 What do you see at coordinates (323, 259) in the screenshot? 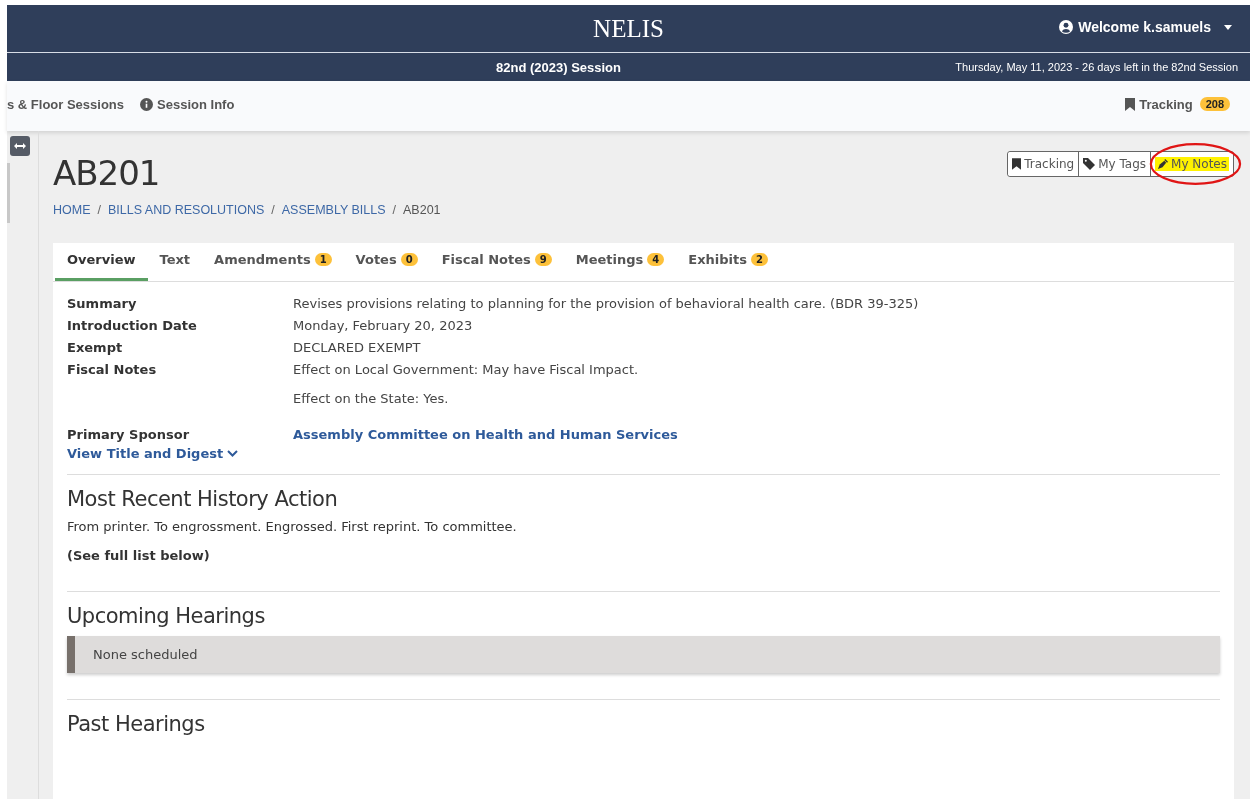
I see `count-badge: 1` at bounding box center [323, 259].